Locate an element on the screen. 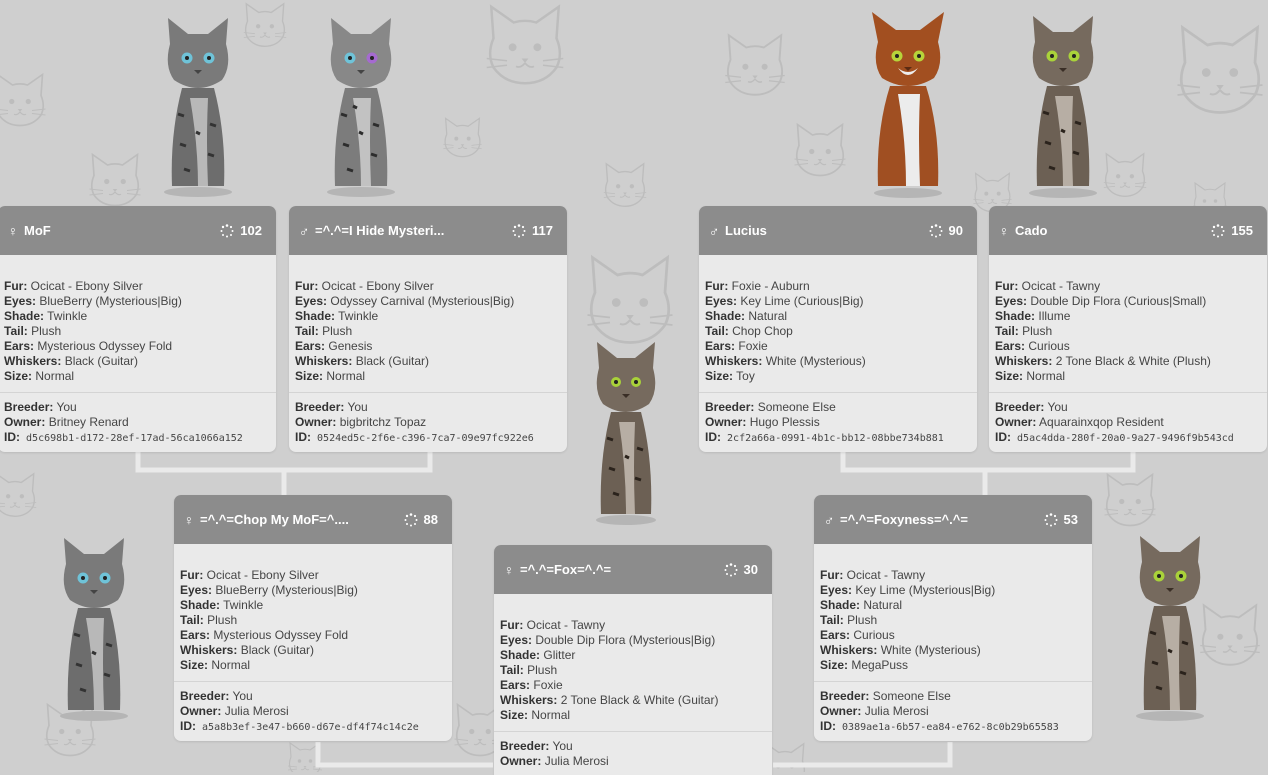  trait-shade: Shade: Glitter is located at coordinates (538, 655).